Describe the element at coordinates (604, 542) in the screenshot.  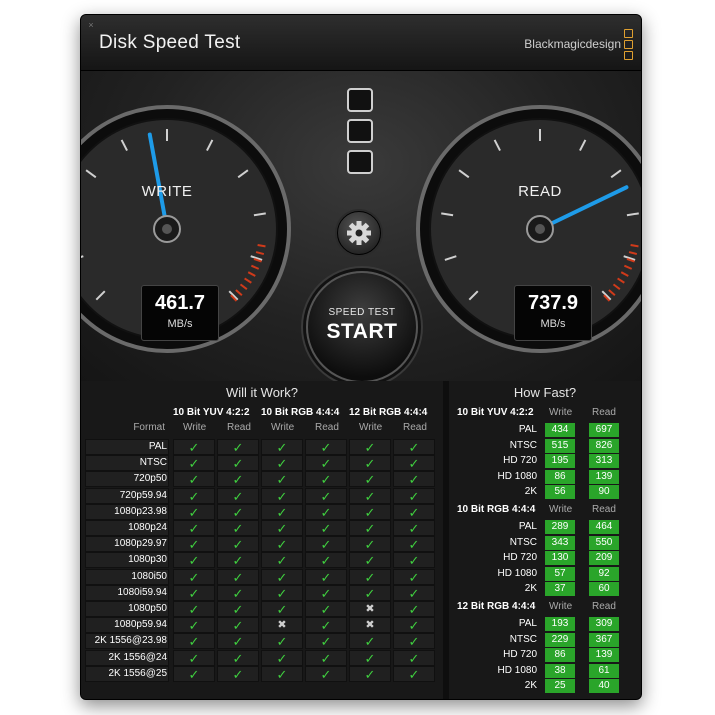
I see `hf-read-value: 550` at that location.